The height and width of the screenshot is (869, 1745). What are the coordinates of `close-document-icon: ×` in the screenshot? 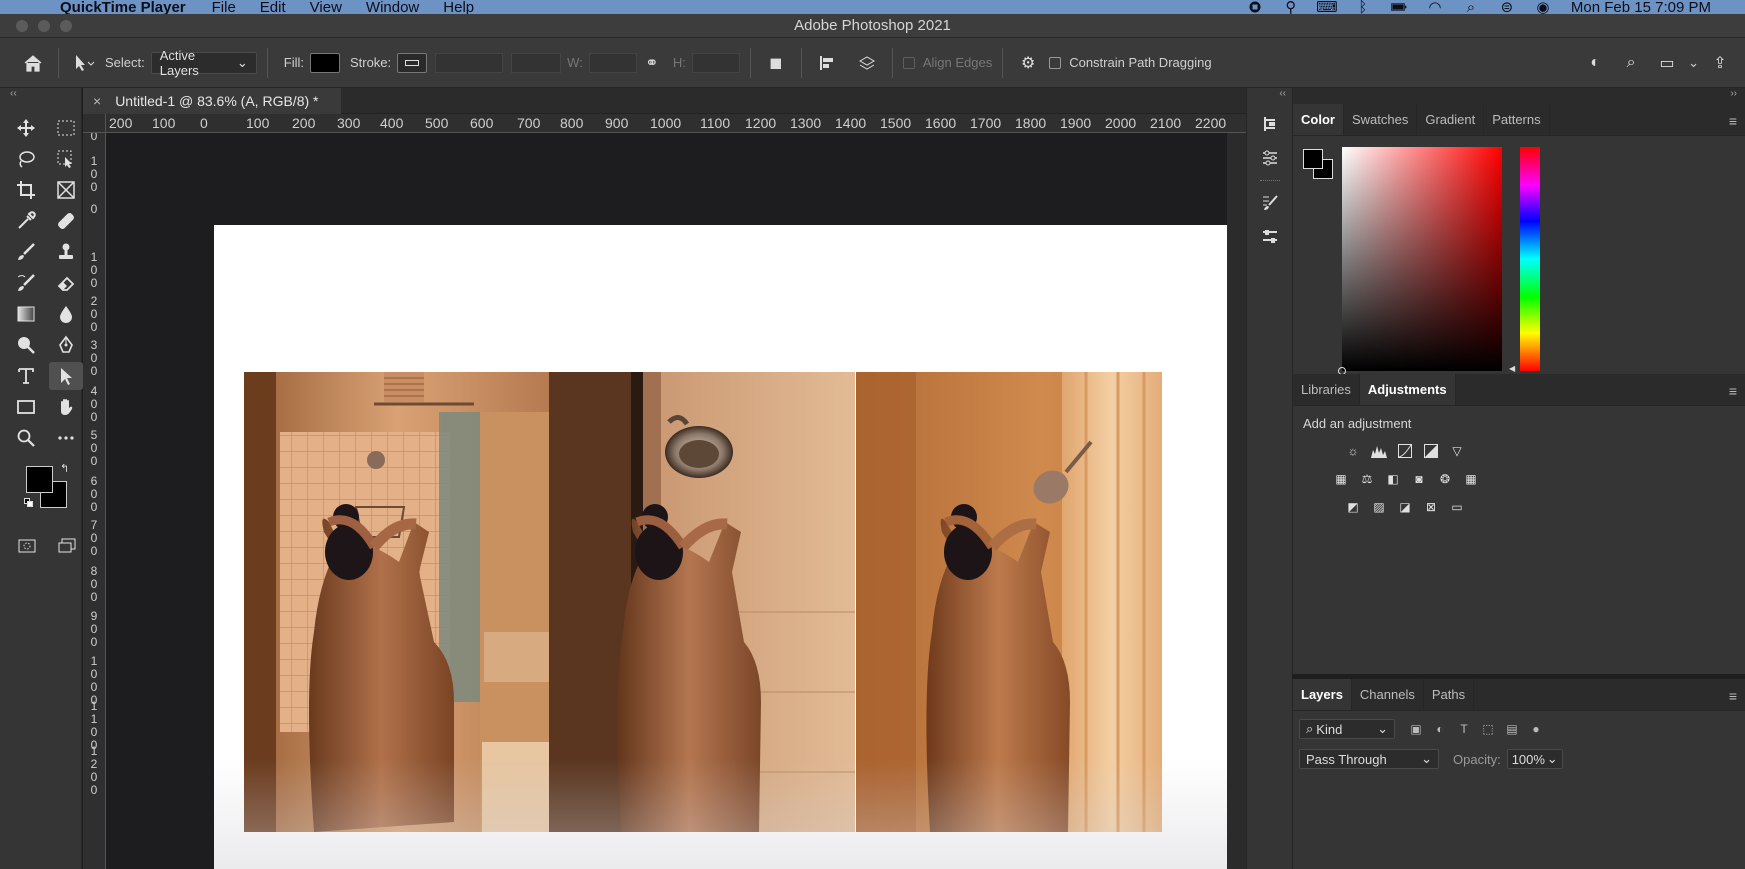 It's located at (97, 101).